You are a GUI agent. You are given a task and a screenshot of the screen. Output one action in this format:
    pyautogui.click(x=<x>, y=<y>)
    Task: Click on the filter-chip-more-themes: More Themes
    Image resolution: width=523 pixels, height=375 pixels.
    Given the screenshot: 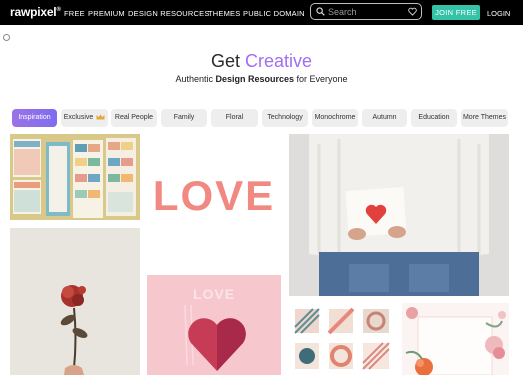 What is the action you would take?
    pyautogui.click(x=484, y=118)
    